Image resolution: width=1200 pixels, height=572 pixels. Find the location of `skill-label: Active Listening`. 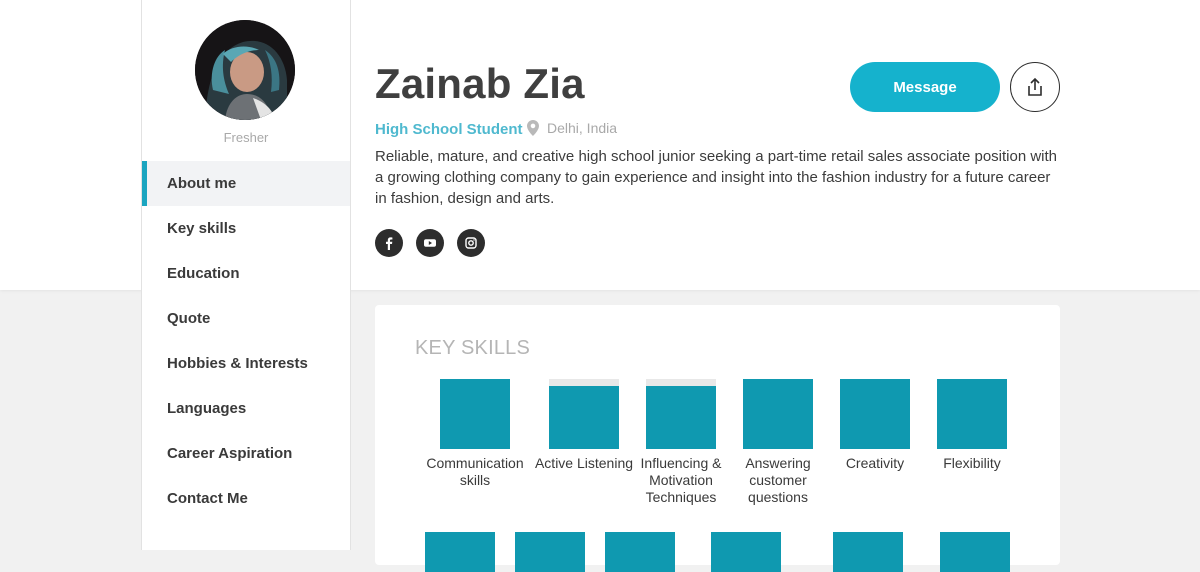

skill-label: Active Listening is located at coordinates (584, 463).